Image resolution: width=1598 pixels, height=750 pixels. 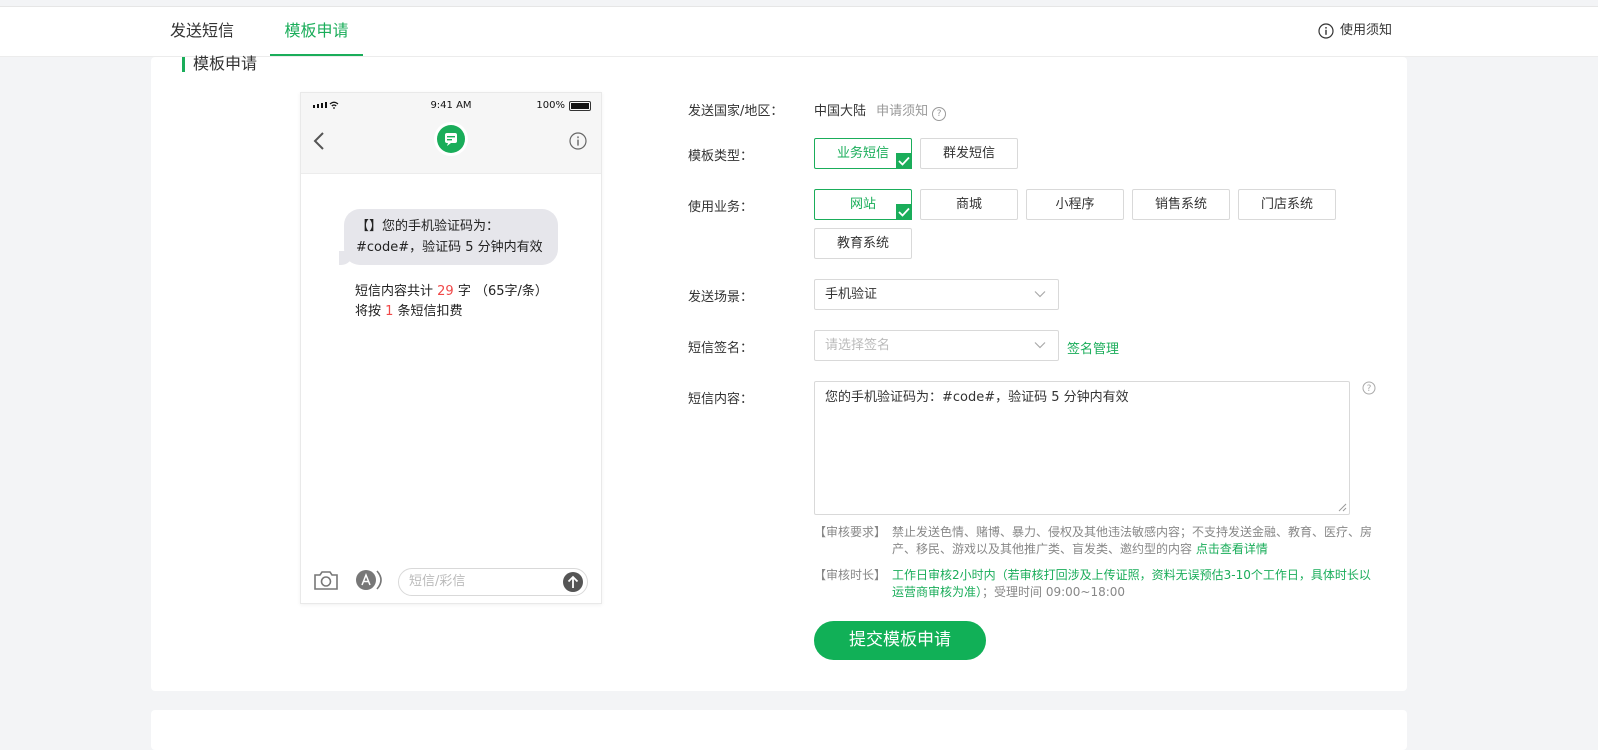 I want to click on business-education-system: 教育系统, so click(x=863, y=243).